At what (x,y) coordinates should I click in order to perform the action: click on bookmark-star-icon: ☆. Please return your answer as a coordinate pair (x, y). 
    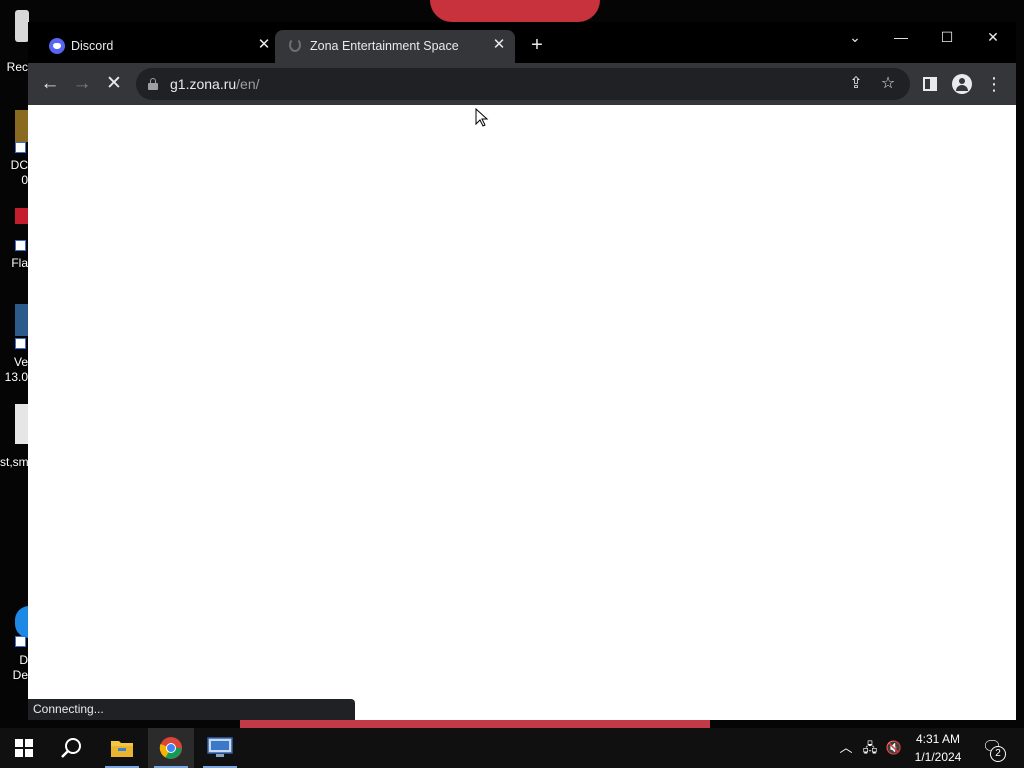
    Looking at the image, I should click on (888, 84).